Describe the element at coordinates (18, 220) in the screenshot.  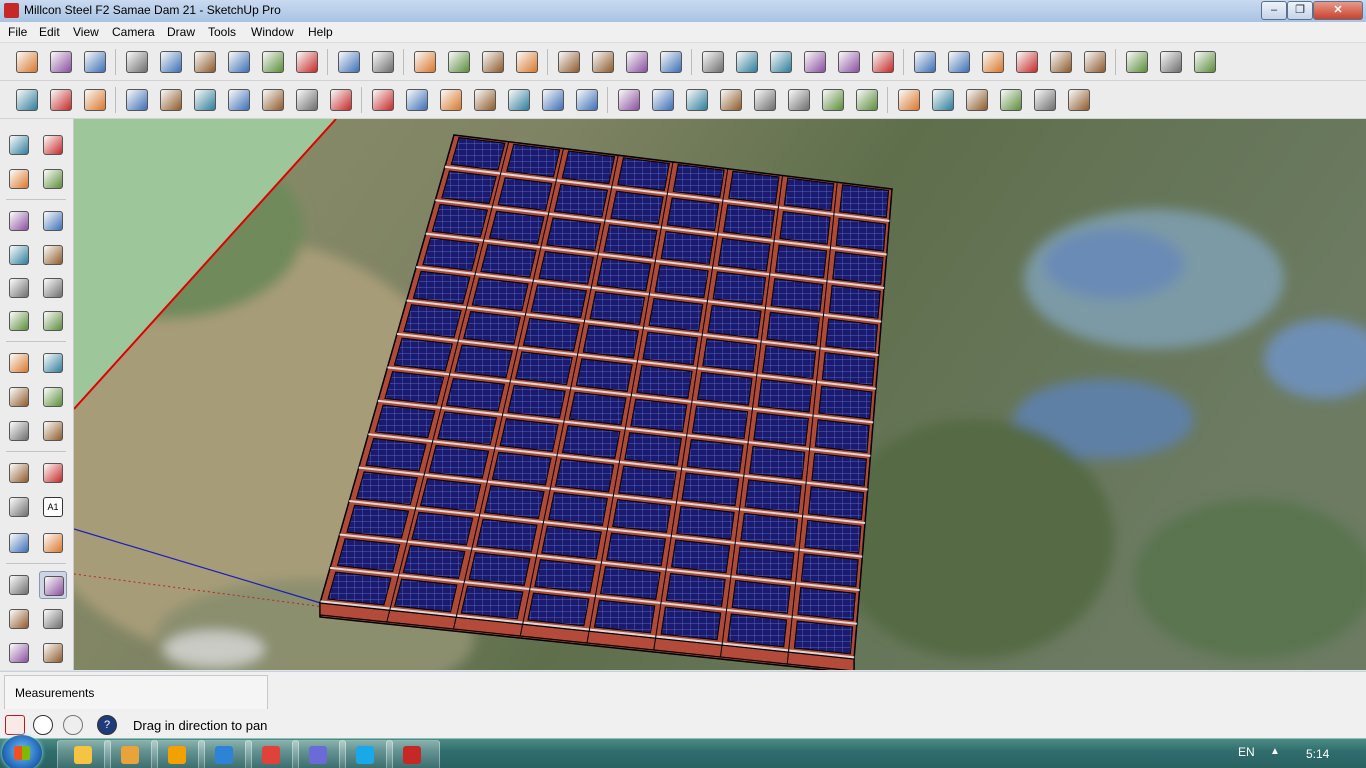
I see `rectangle-icon` at that location.